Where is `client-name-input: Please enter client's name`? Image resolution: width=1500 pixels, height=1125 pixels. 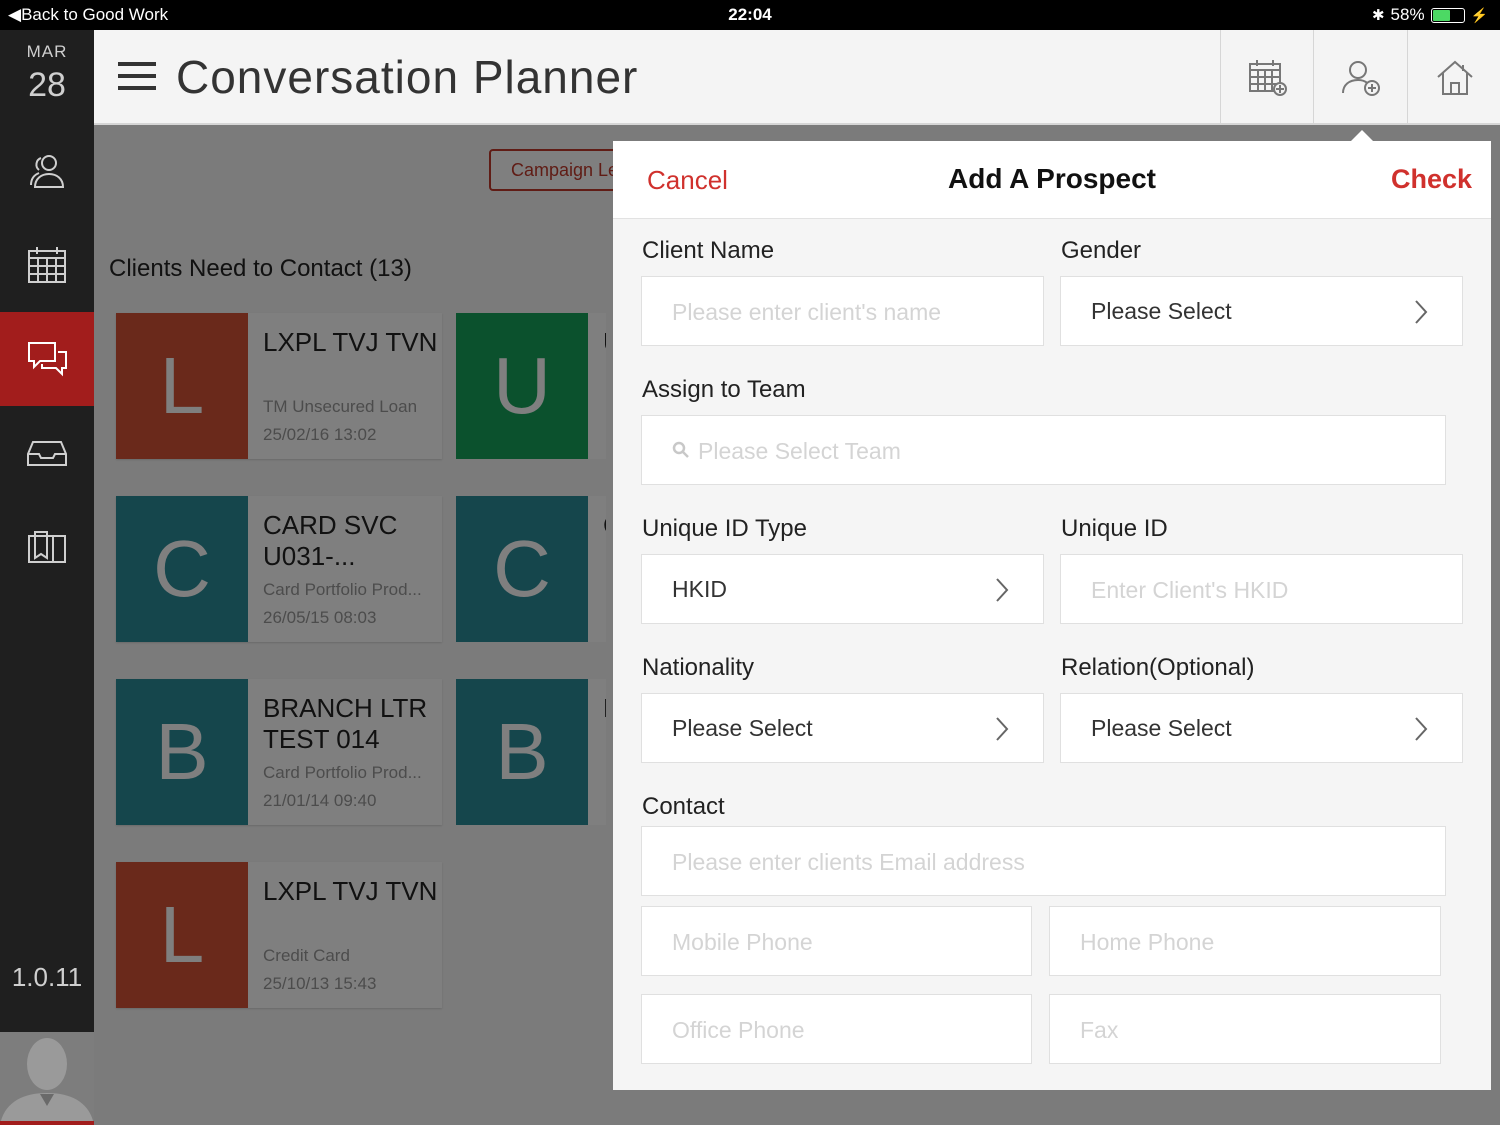
client-name-input: Please enter client's name is located at coordinates (842, 311).